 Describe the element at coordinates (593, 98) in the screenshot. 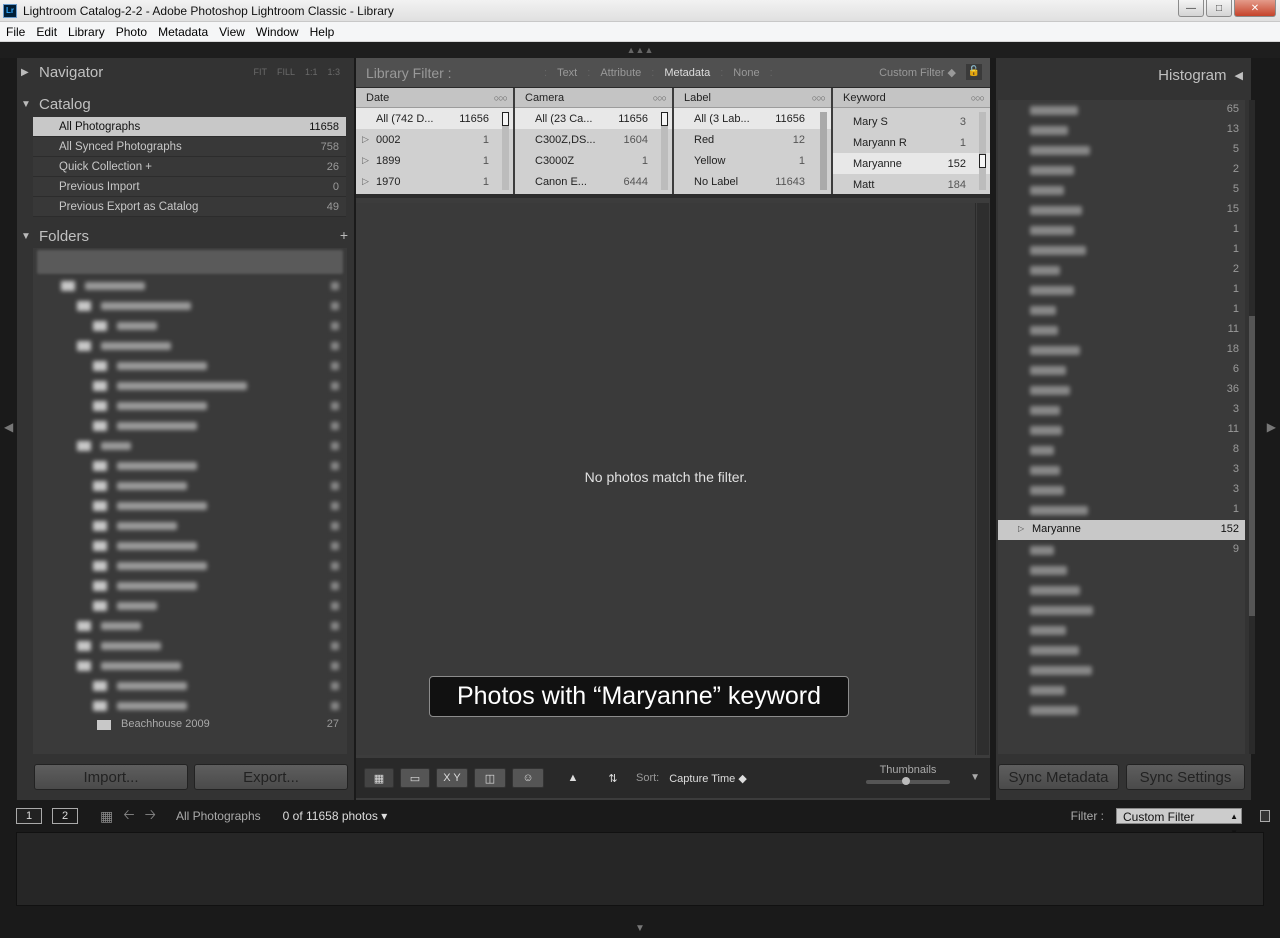

I see `column-header: Camera ○○○` at that location.